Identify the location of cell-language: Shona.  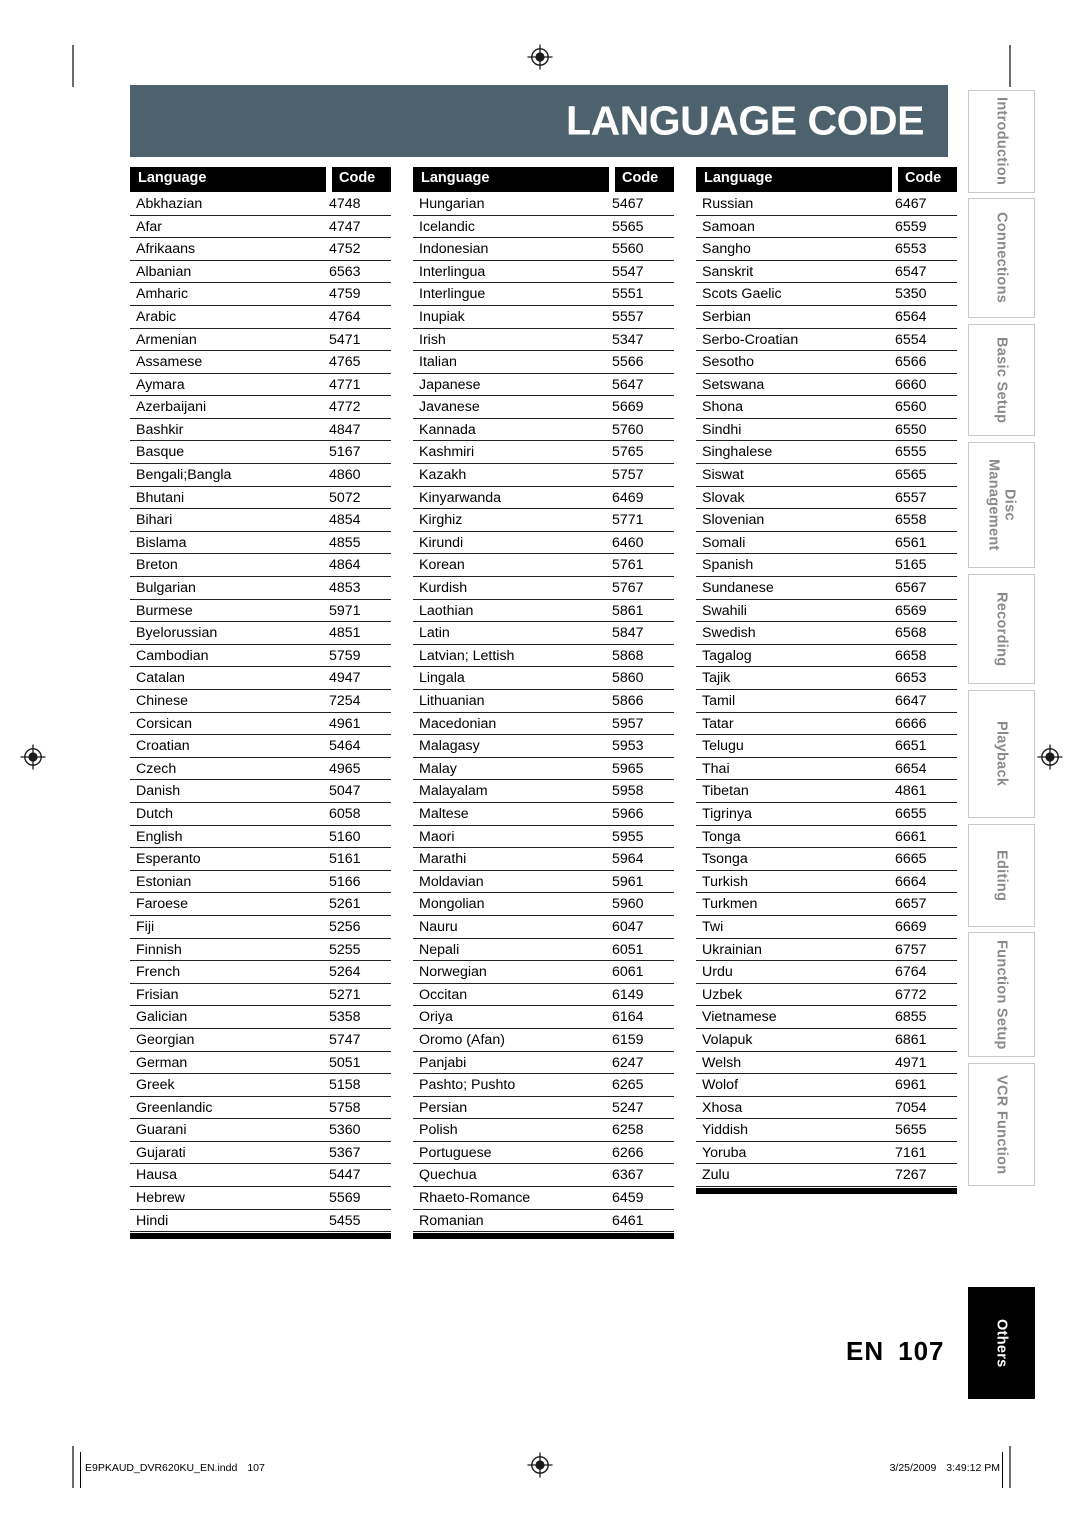
(723, 407).